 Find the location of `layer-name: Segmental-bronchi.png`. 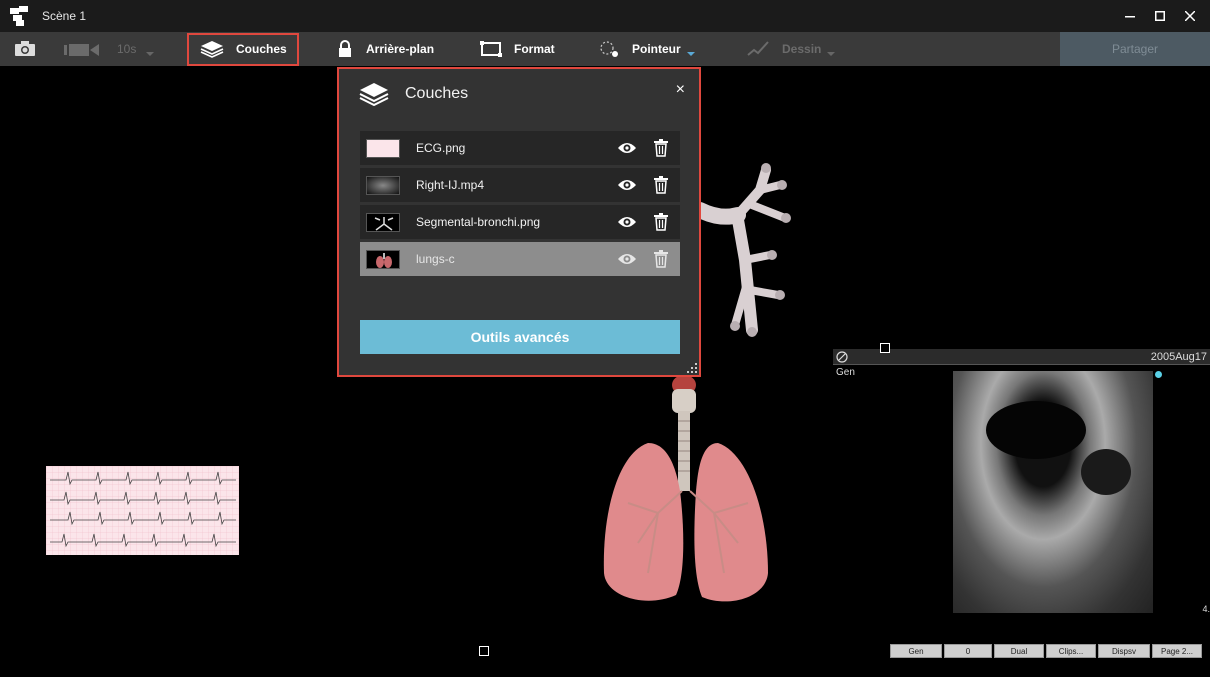

layer-name: Segmental-bronchi.png is located at coordinates (478, 222).